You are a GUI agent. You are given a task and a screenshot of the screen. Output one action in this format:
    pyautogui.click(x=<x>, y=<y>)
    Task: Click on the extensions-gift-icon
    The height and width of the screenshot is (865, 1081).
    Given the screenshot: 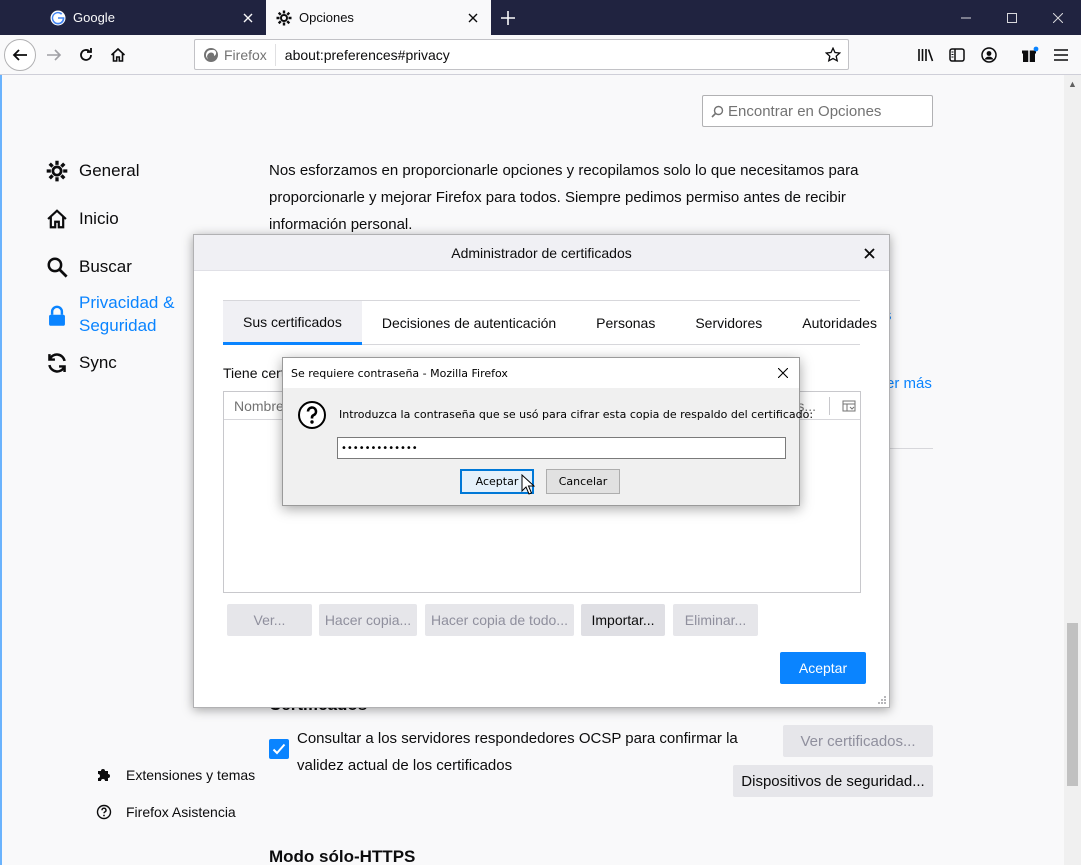 What is the action you would take?
    pyautogui.click(x=1030, y=55)
    